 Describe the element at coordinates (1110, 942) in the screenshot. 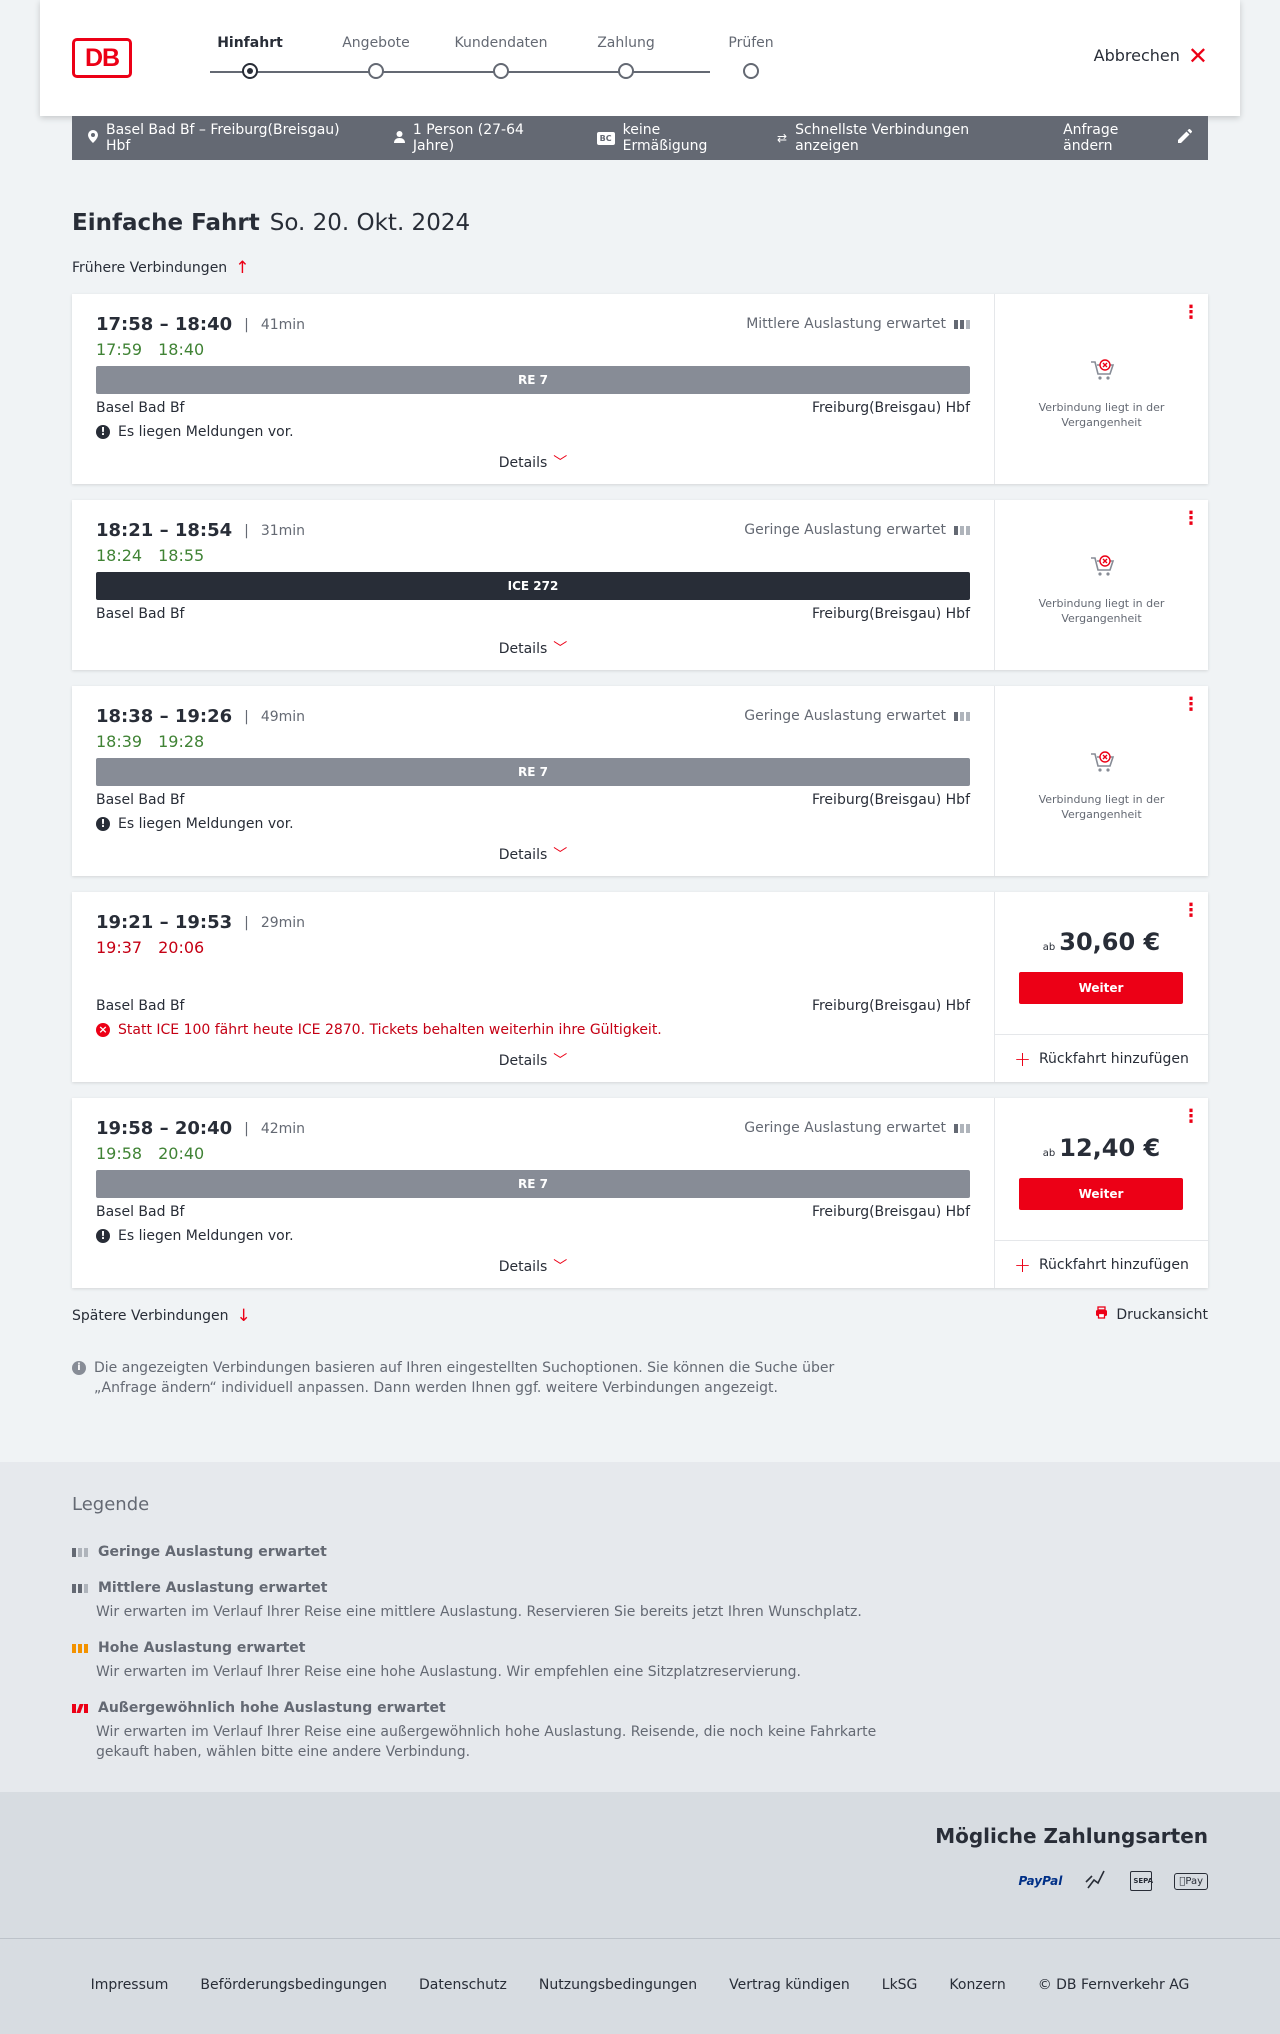

I see `price-value: 30,60 €` at that location.